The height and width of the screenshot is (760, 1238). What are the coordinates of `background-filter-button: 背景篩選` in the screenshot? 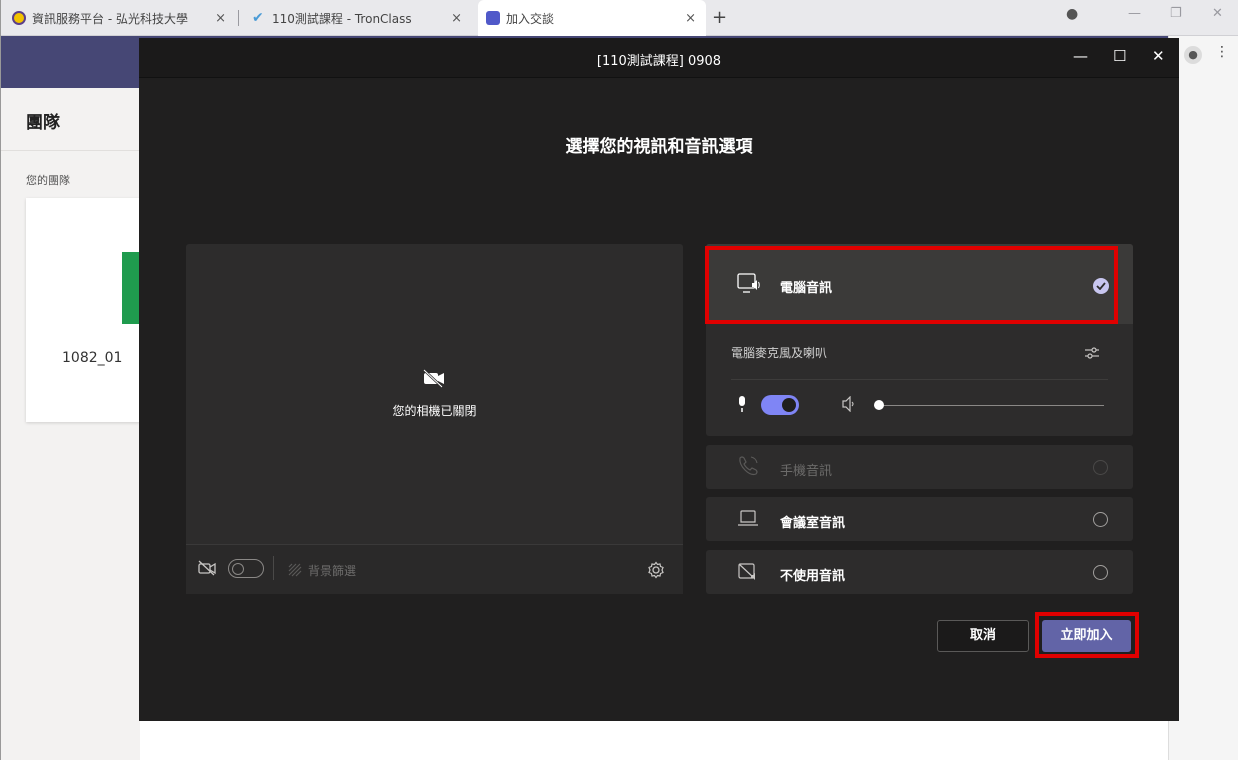 It's located at (332, 570).